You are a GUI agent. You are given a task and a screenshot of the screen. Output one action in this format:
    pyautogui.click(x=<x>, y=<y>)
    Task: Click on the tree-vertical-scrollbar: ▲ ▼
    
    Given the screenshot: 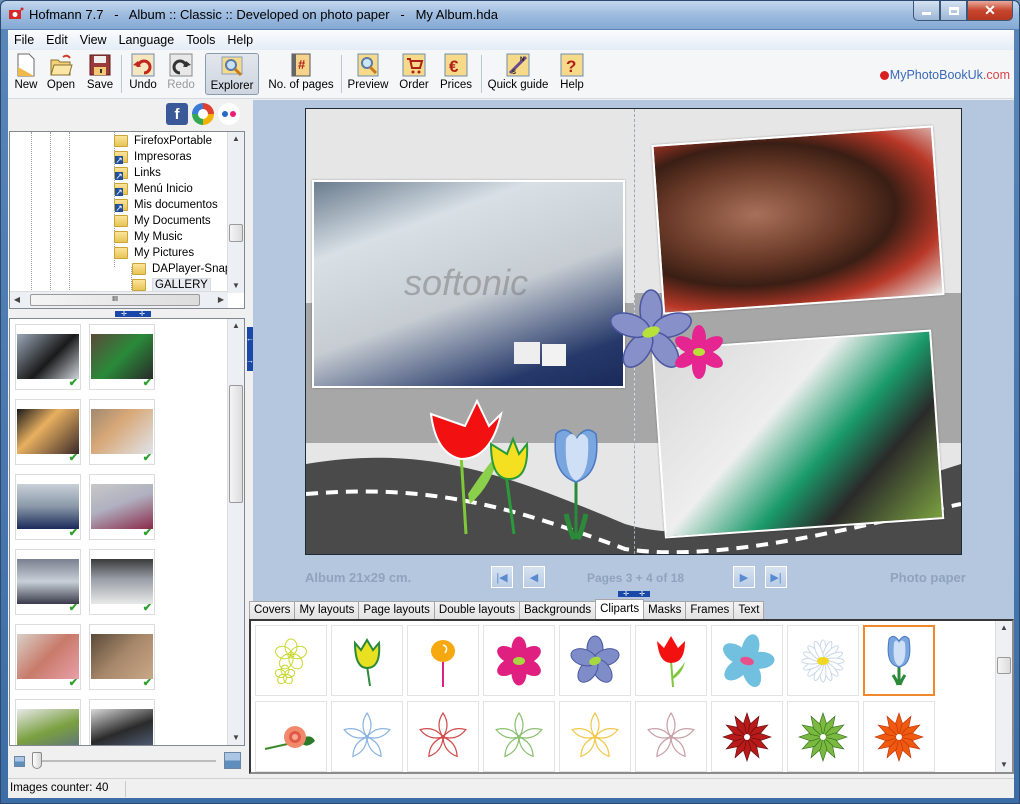 What is the action you would take?
    pyautogui.click(x=235, y=212)
    